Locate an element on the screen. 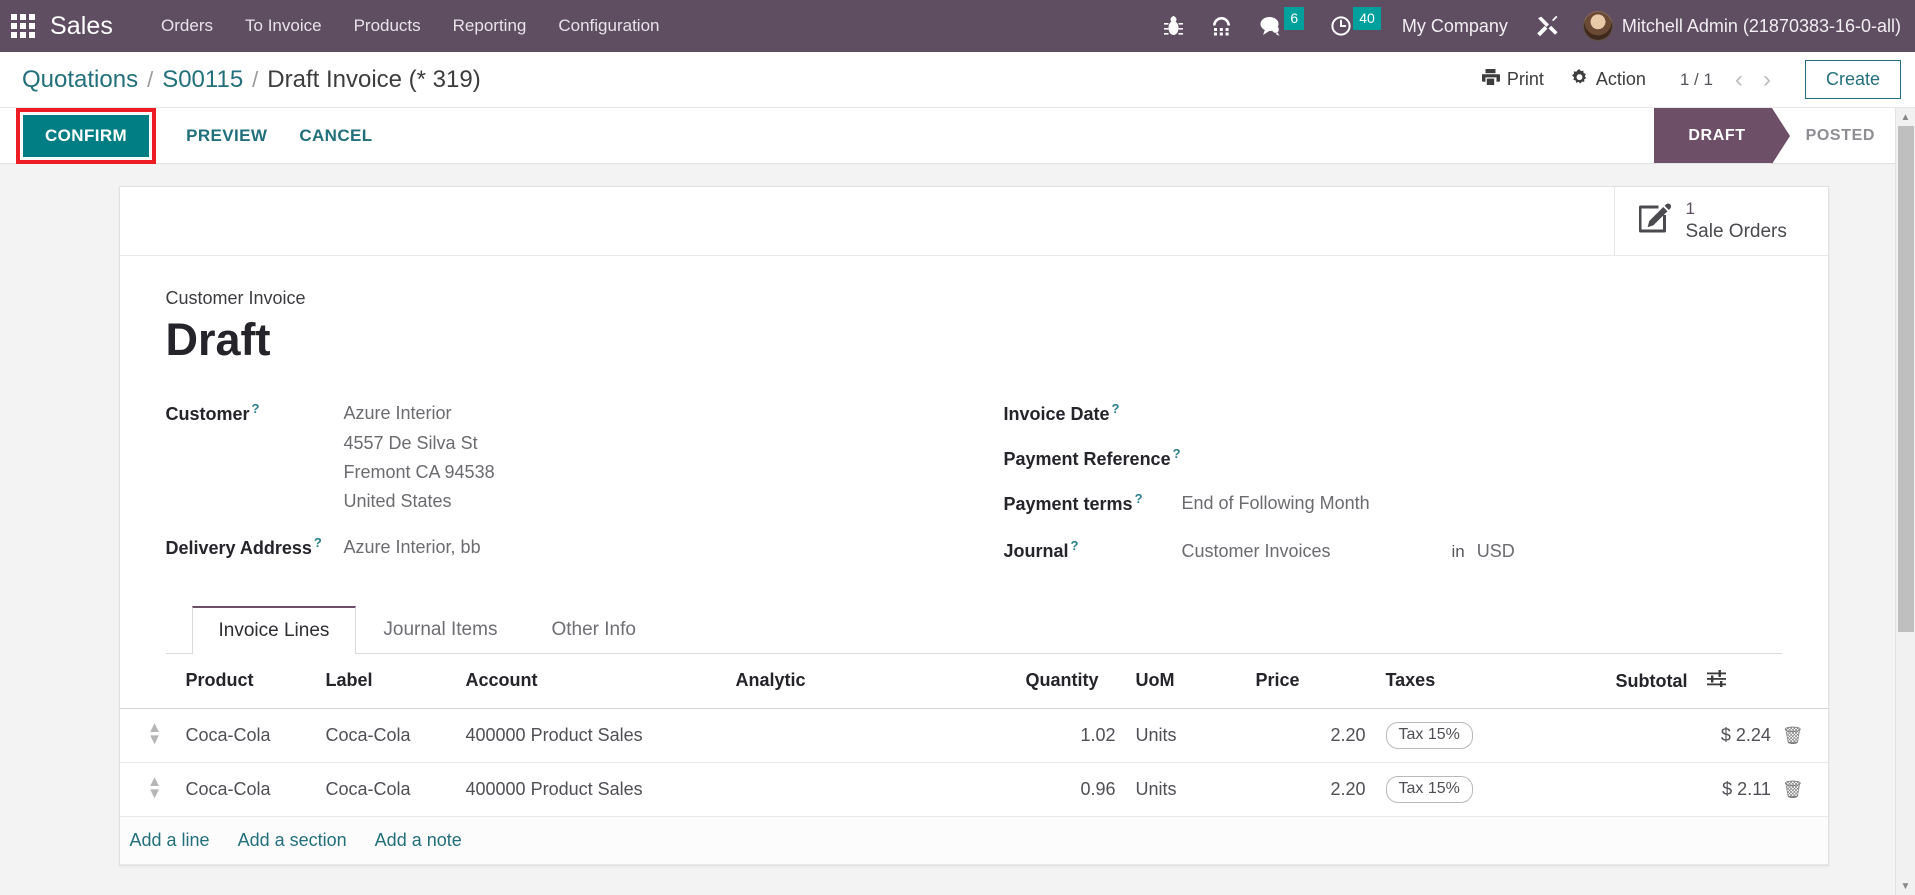  col-quantity: Quantity is located at coordinates (1070, 681).